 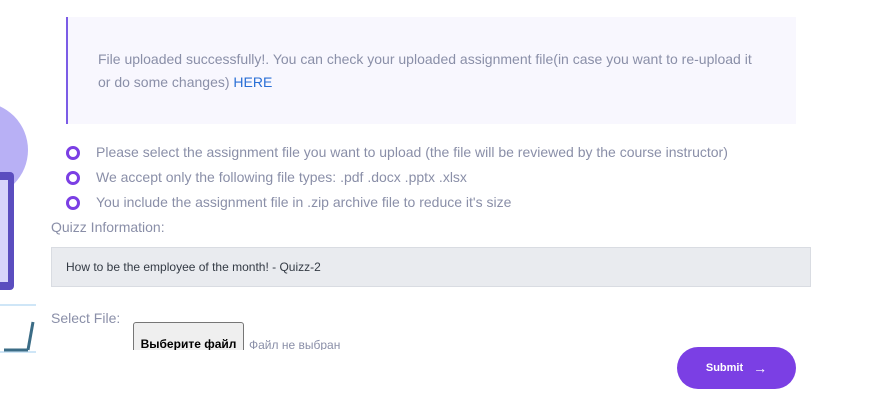 I want to click on submit-label: Submit, so click(x=724, y=368).